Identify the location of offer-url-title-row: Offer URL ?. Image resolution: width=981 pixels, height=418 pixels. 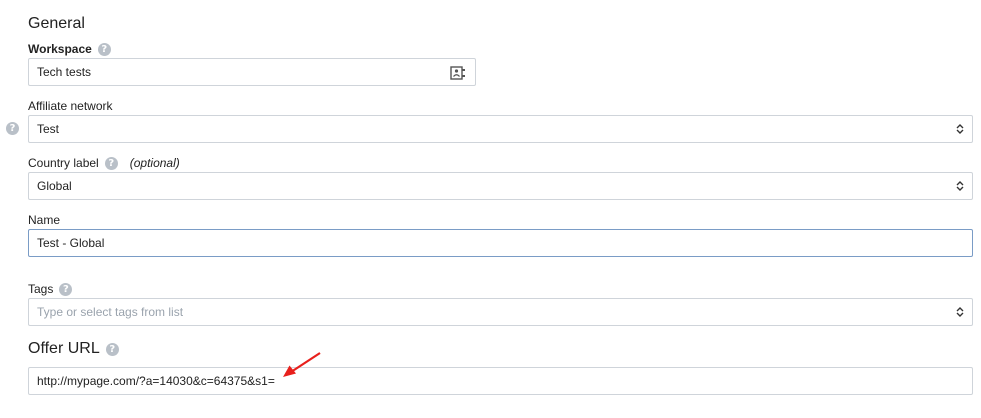
(73, 349).